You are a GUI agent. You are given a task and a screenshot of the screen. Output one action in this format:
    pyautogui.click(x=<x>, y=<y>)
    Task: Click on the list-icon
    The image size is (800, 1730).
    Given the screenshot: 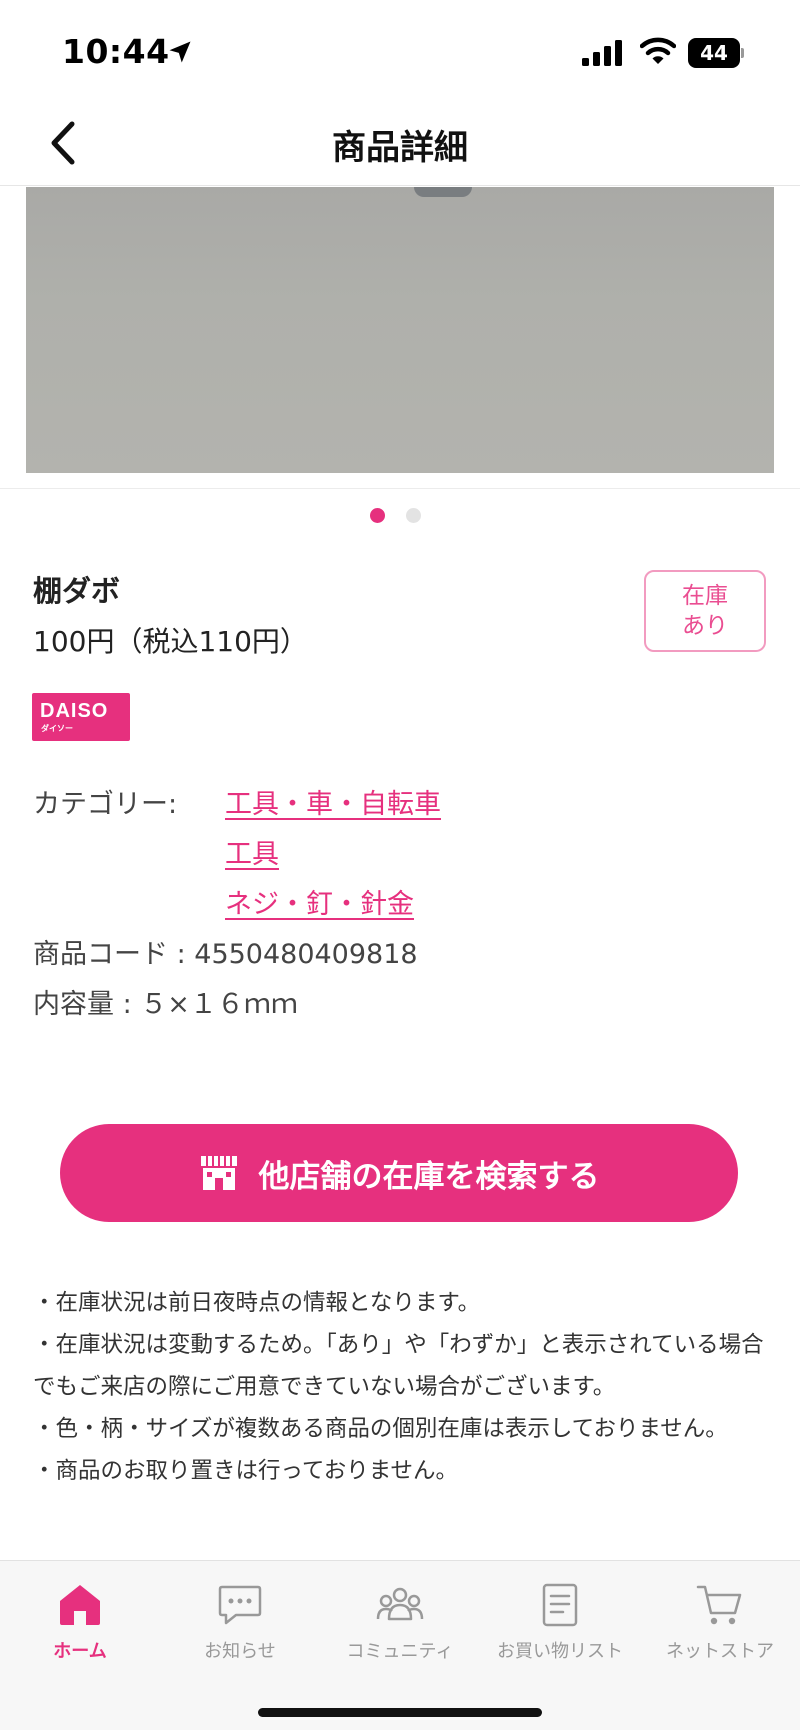 What is the action you would take?
    pyautogui.click(x=560, y=1605)
    